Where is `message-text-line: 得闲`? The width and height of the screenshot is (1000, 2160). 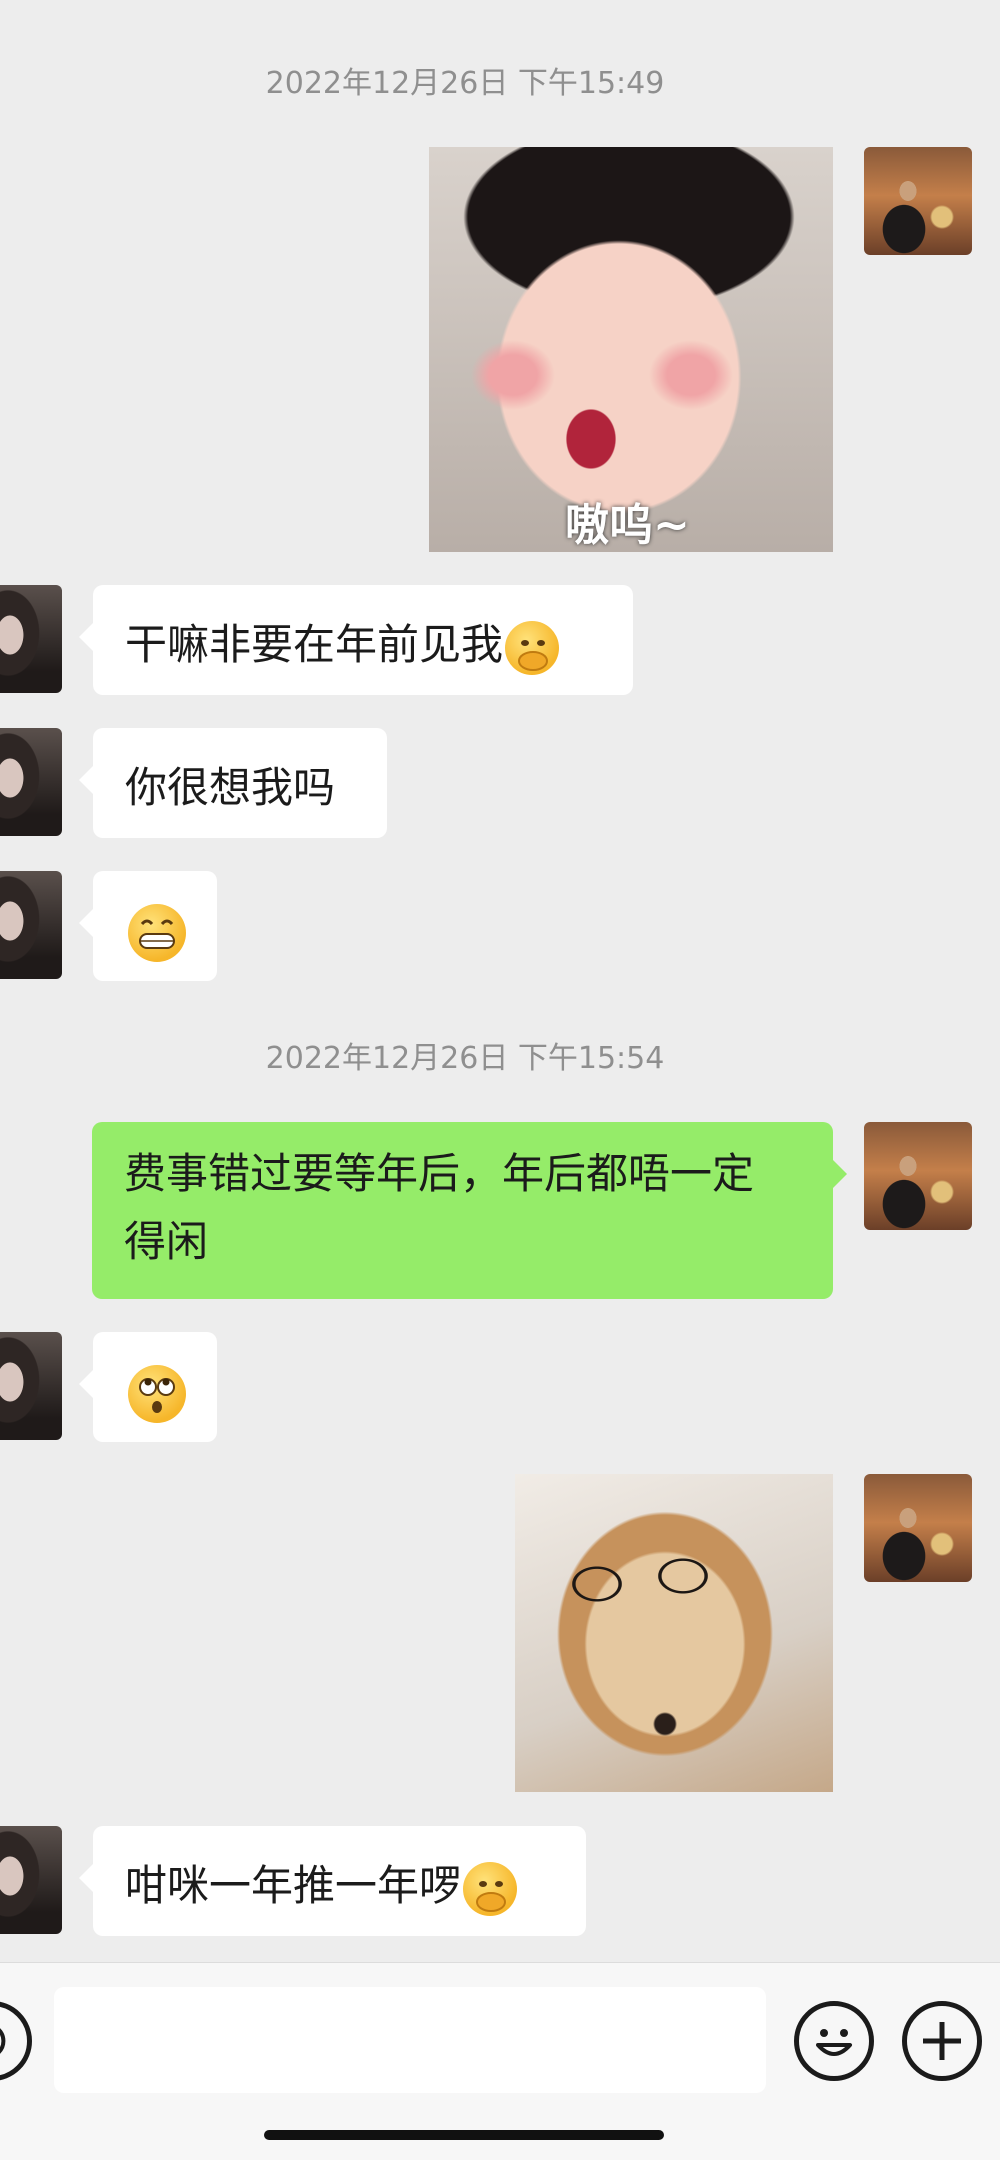
message-text-line: 得闲 is located at coordinates (166, 1241).